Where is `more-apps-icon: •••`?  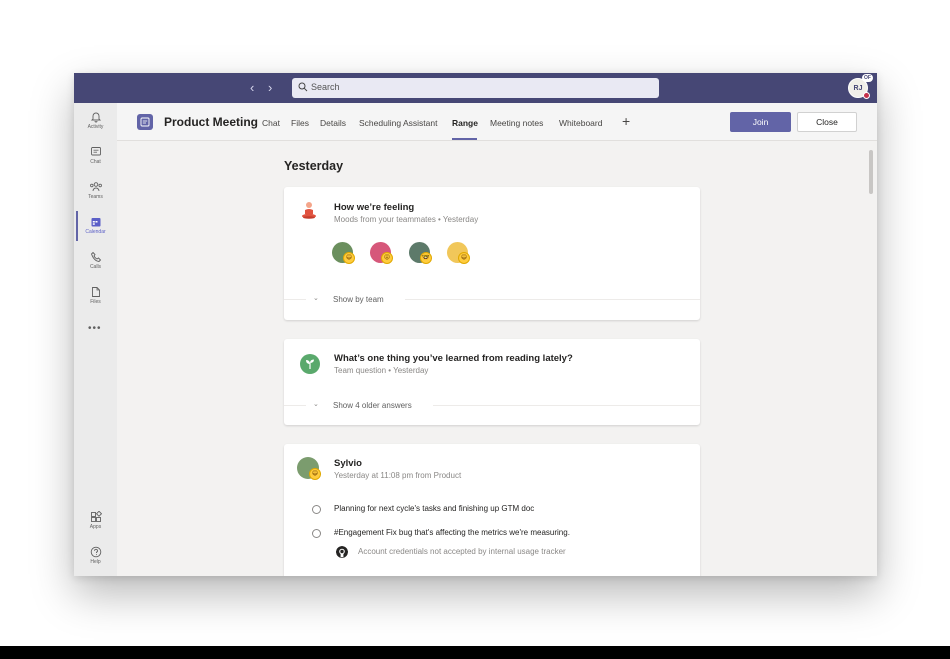 more-apps-icon: ••• is located at coordinates (95, 328).